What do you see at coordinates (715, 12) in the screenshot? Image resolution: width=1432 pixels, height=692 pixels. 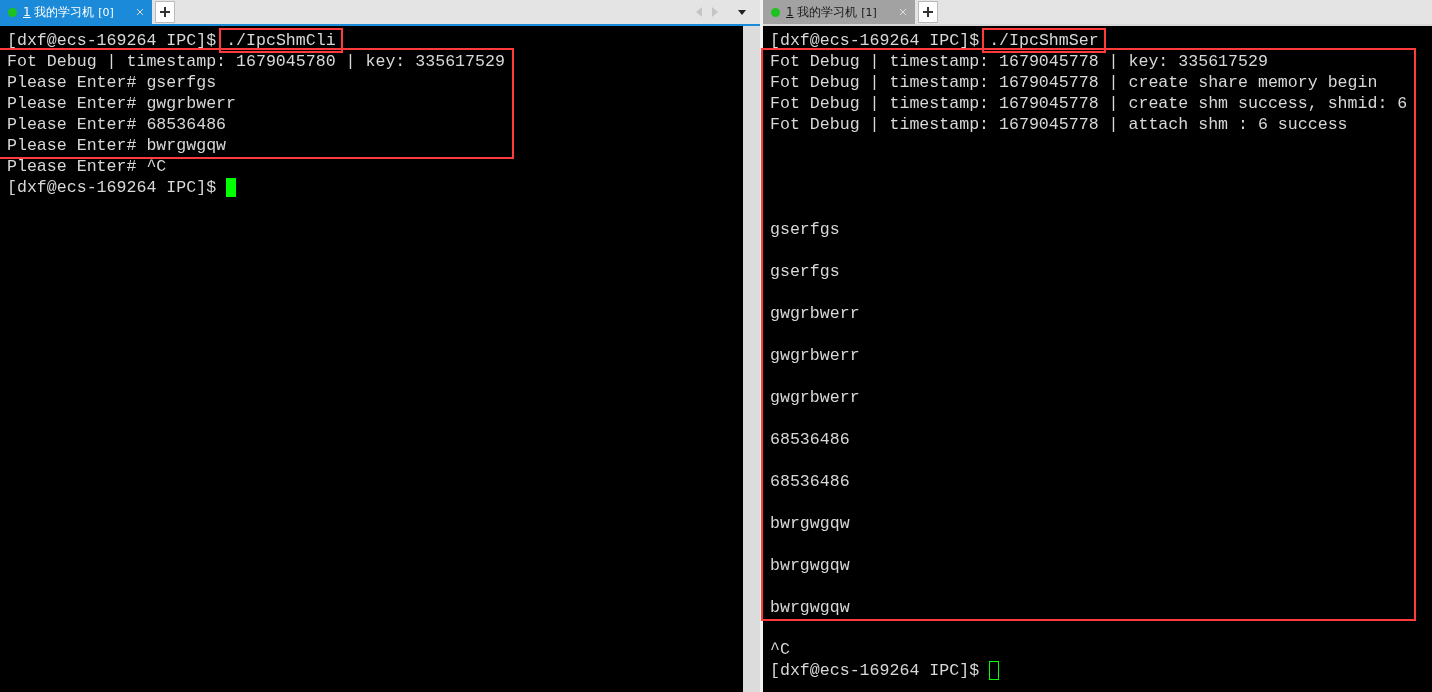 I see `right-arrow-icon` at bounding box center [715, 12].